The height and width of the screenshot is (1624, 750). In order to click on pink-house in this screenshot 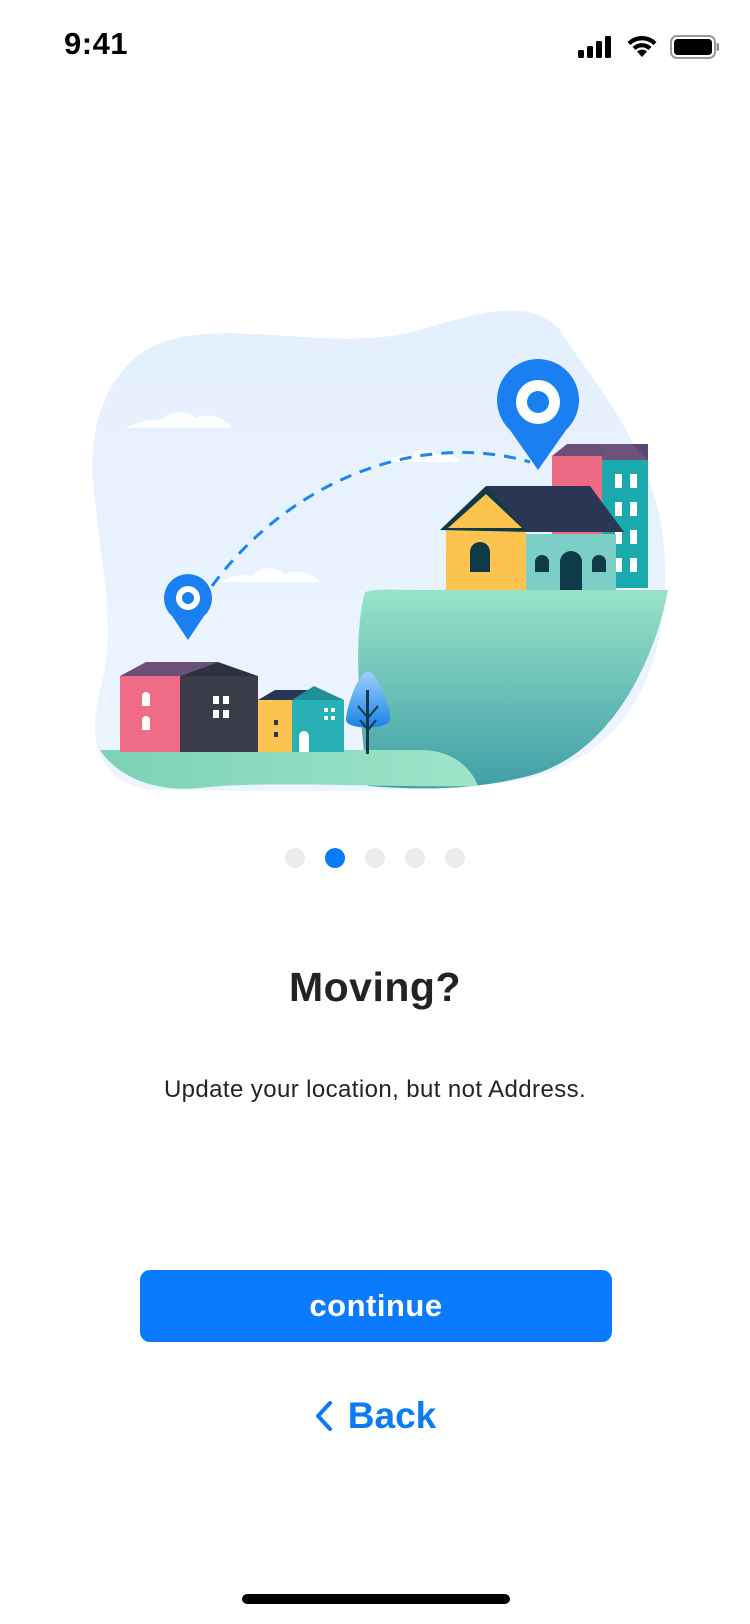, I will do `click(189, 707)`.